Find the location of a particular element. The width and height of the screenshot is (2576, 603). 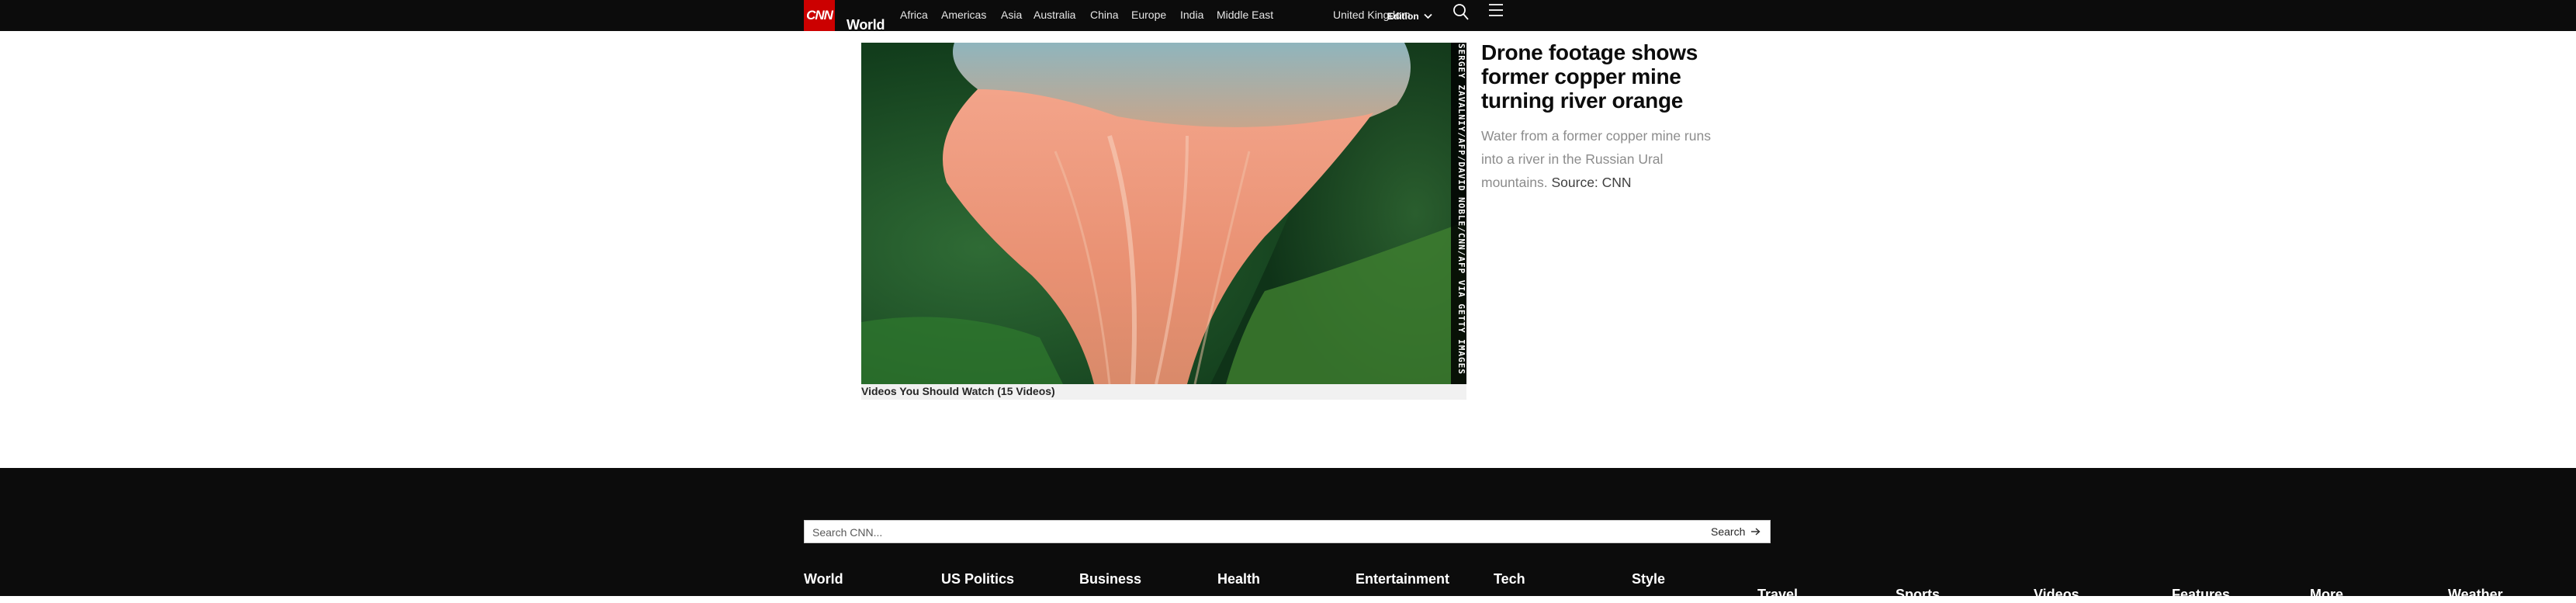

footer-link-sports: Sports is located at coordinates (1918, 595).